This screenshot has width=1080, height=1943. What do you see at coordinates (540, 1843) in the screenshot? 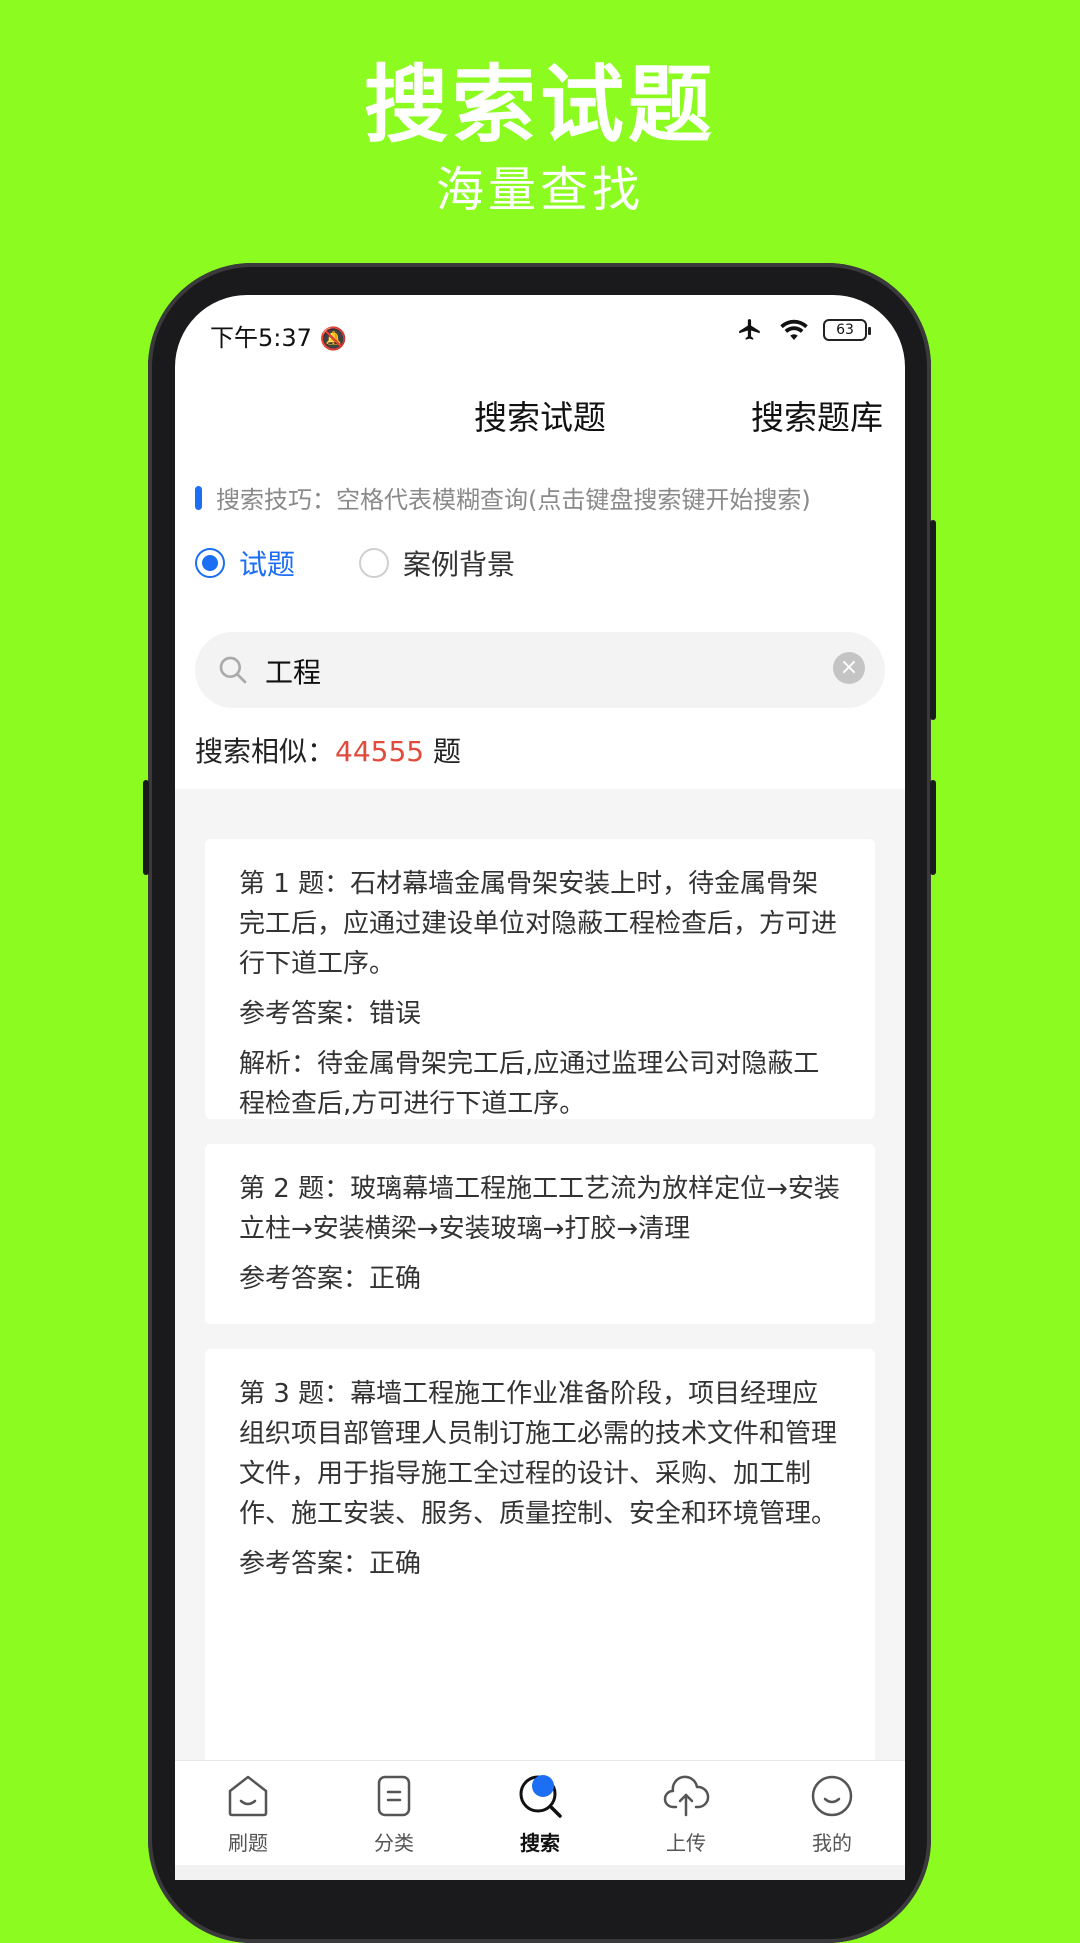
I see `nav-label: 搜索` at bounding box center [540, 1843].